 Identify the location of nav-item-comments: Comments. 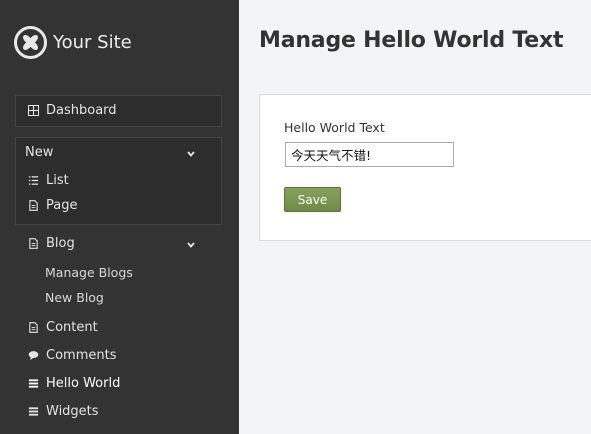
(71, 355).